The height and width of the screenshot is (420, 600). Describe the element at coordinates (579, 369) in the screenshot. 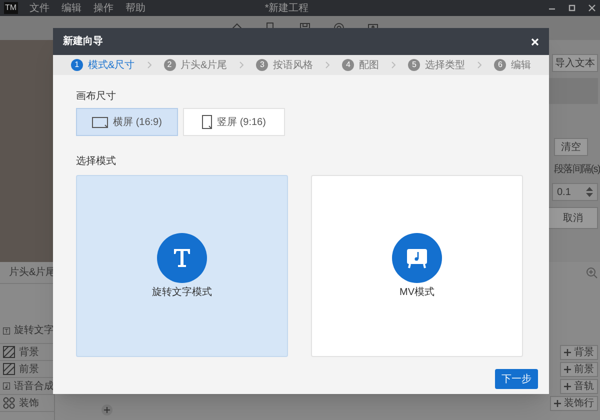

I see `add-track-button: 前景` at that location.